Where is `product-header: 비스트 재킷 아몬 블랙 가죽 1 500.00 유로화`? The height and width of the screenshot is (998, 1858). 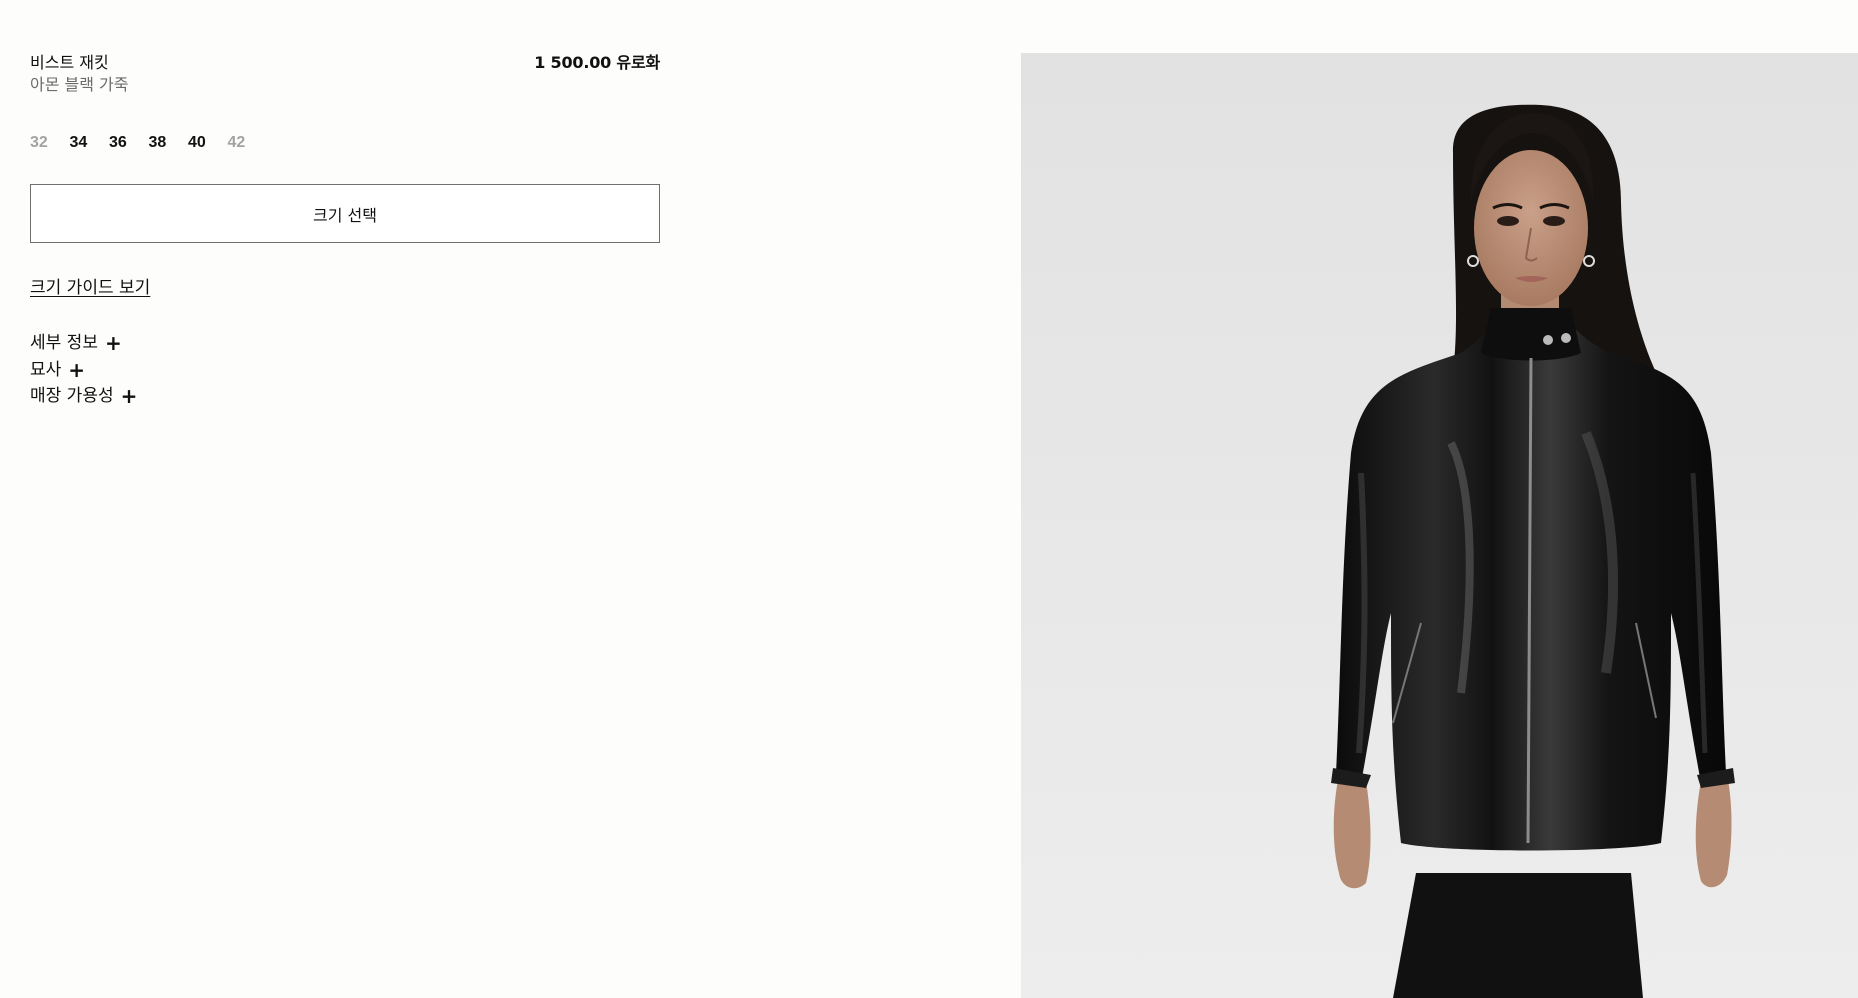 product-header: 비스트 재킷 아몬 블랙 가죽 1 500.00 유로화 is located at coordinates (345, 74).